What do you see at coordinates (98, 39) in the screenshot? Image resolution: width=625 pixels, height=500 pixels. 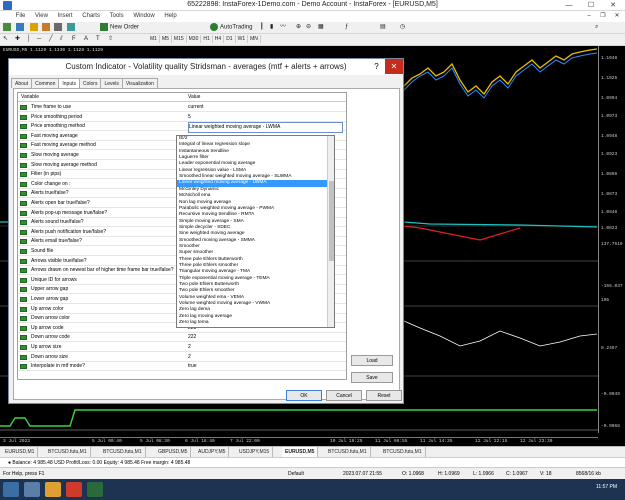 I see `label-tool-icon: T` at bounding box center [98, 39].